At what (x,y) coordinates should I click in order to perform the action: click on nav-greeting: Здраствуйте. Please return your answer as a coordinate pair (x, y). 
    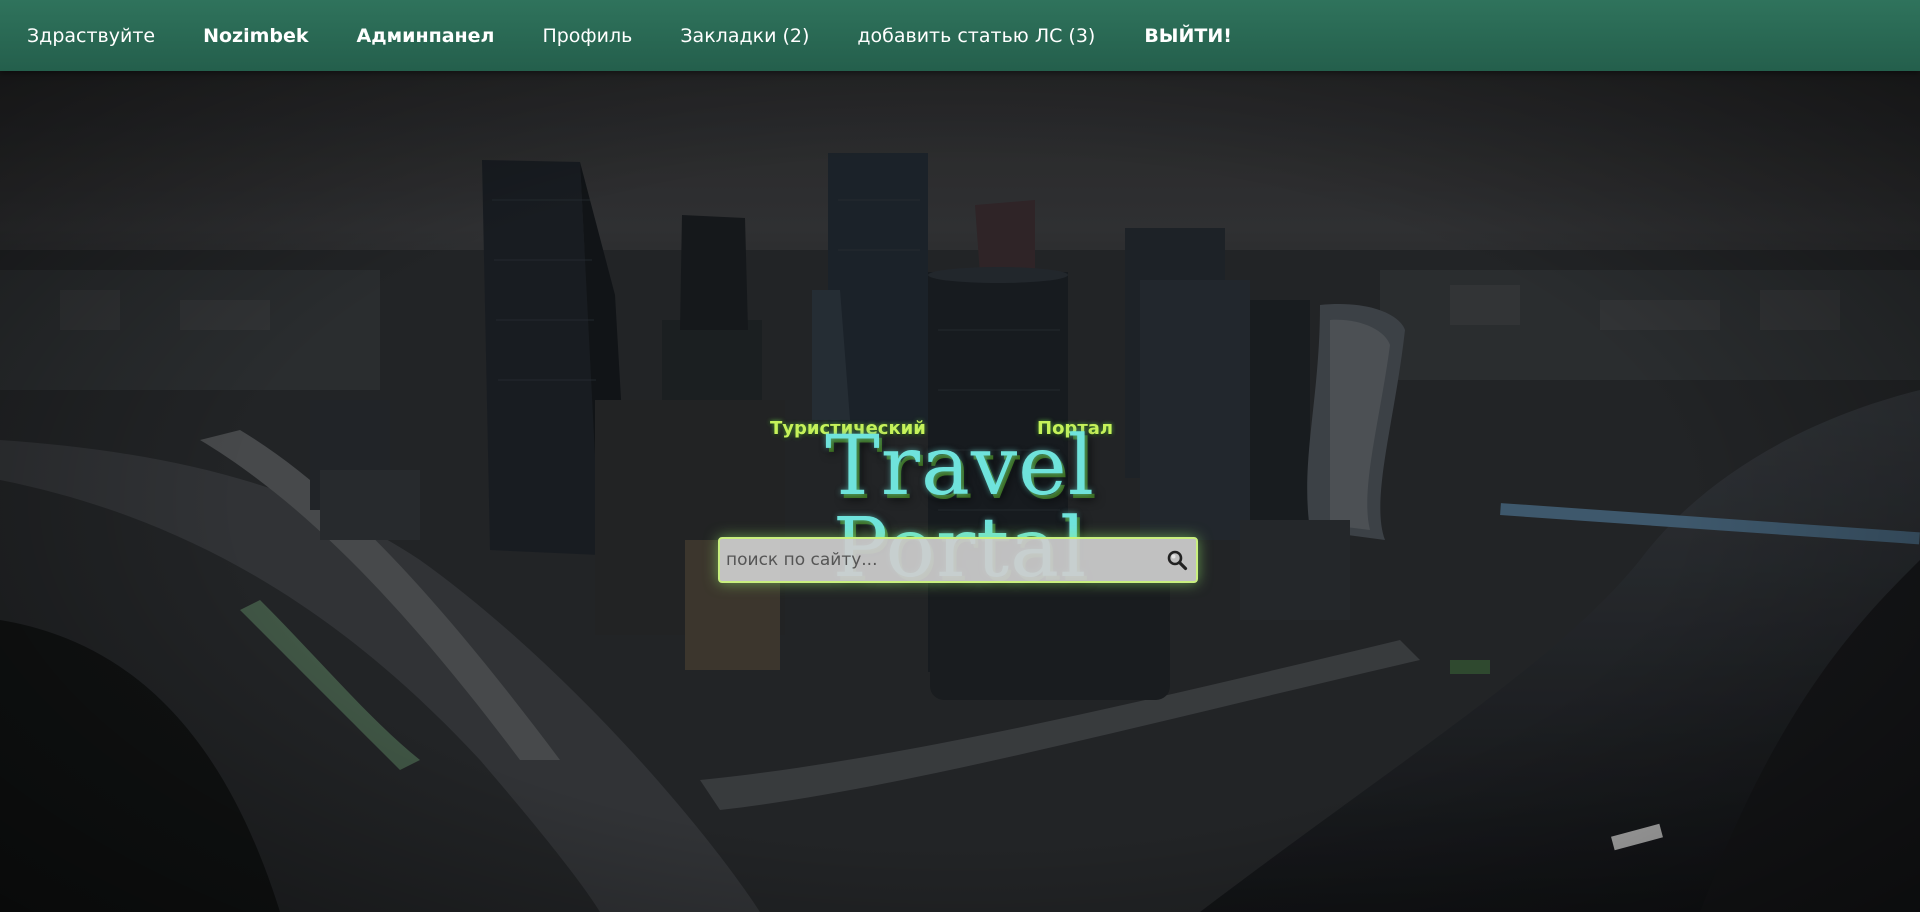
    Looking at the image, I should click on (91, 35).